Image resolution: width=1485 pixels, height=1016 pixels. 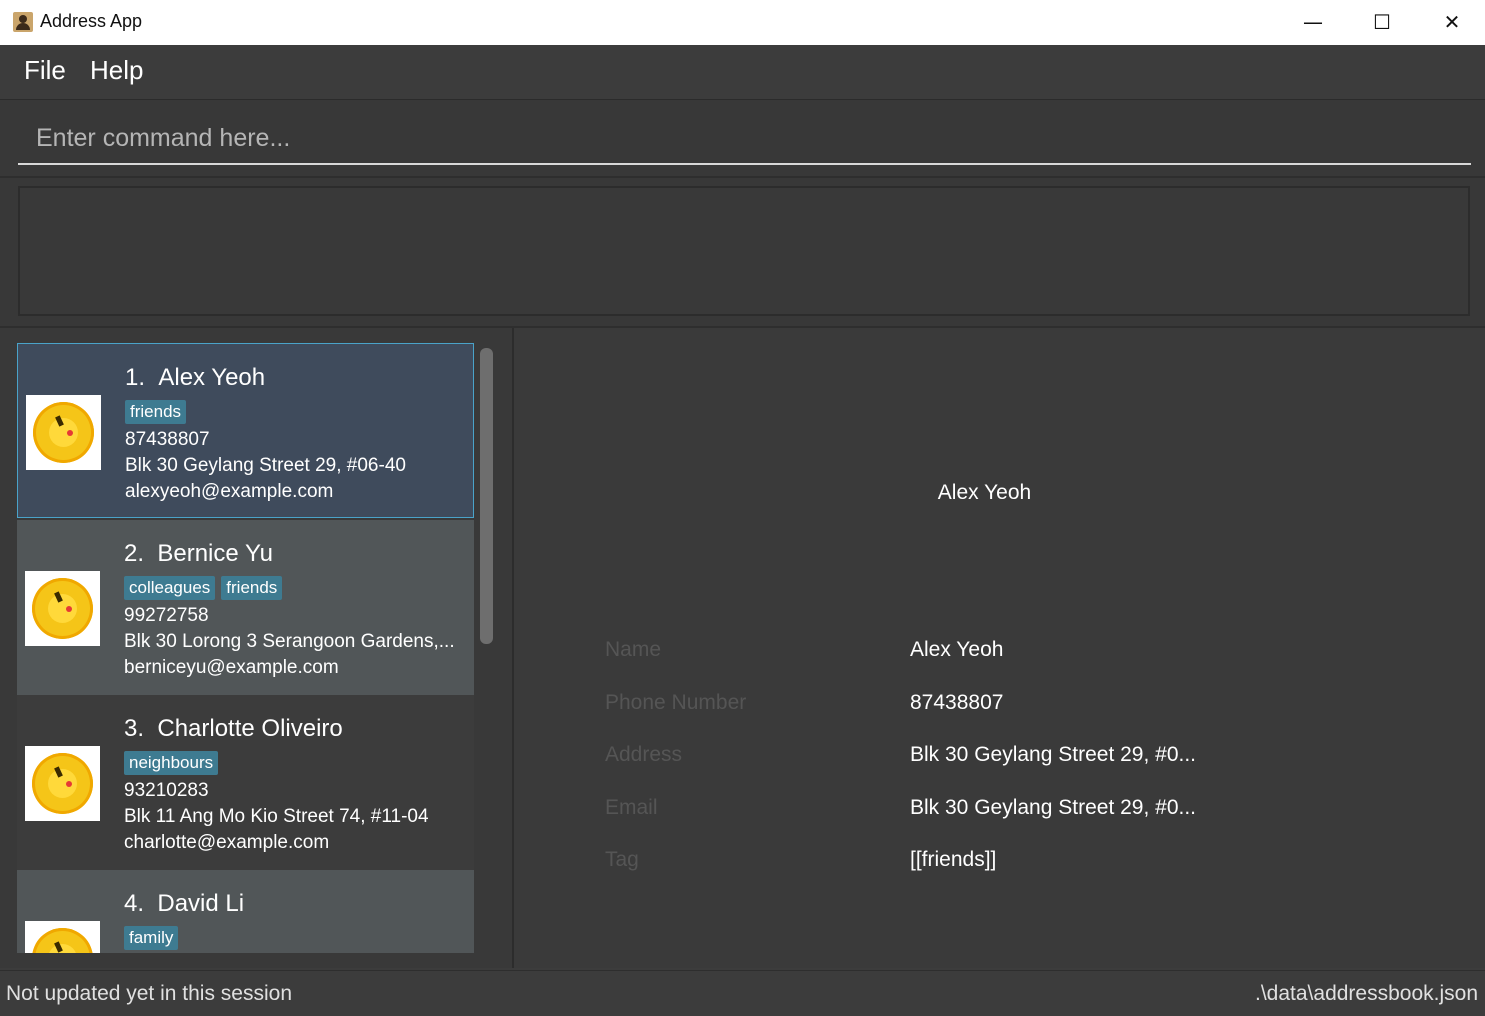 I want to click on detail-label-email: Email, so click(x=631, y=807).